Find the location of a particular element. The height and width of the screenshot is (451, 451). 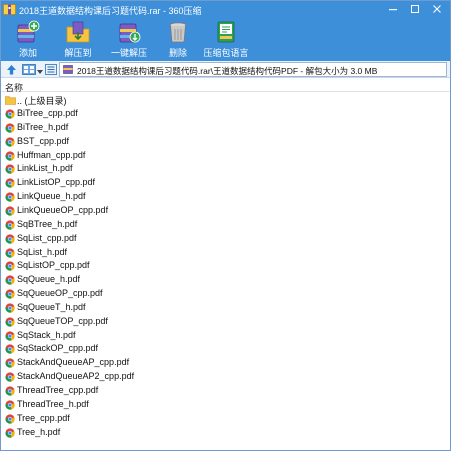

list-view-icon is located at coordinates (51, 69).